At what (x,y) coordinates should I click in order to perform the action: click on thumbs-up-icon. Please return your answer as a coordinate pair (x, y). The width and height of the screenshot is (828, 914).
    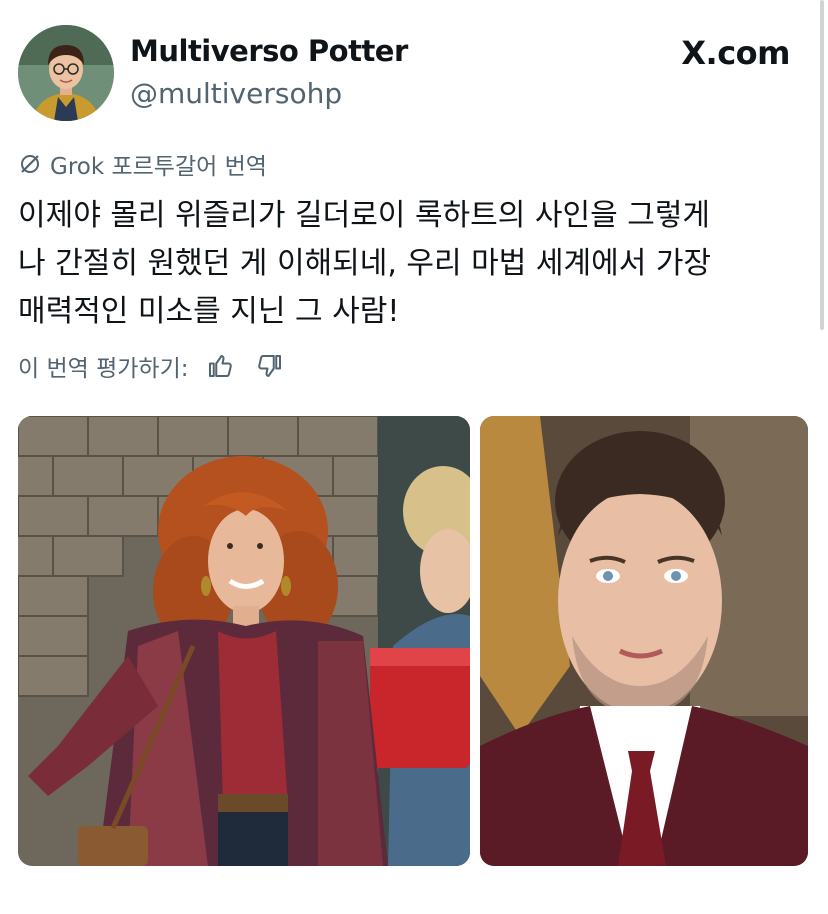
    Looking at the image, I should click on (220, 366).